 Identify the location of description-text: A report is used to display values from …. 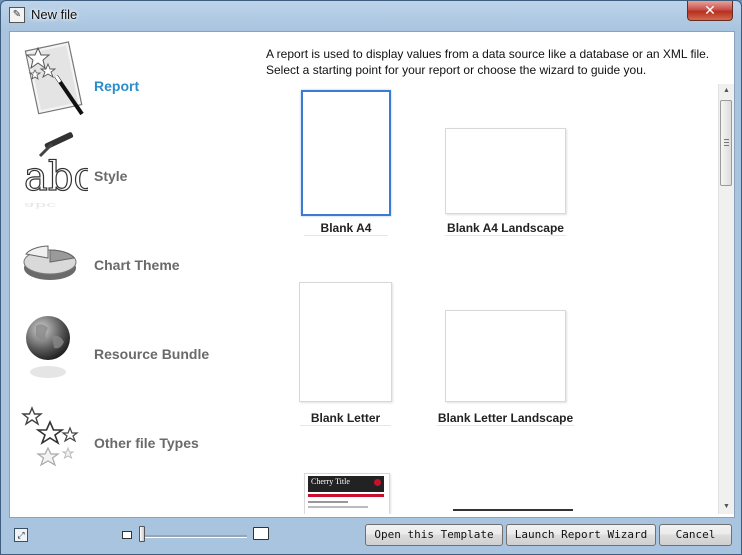
(496, 62).